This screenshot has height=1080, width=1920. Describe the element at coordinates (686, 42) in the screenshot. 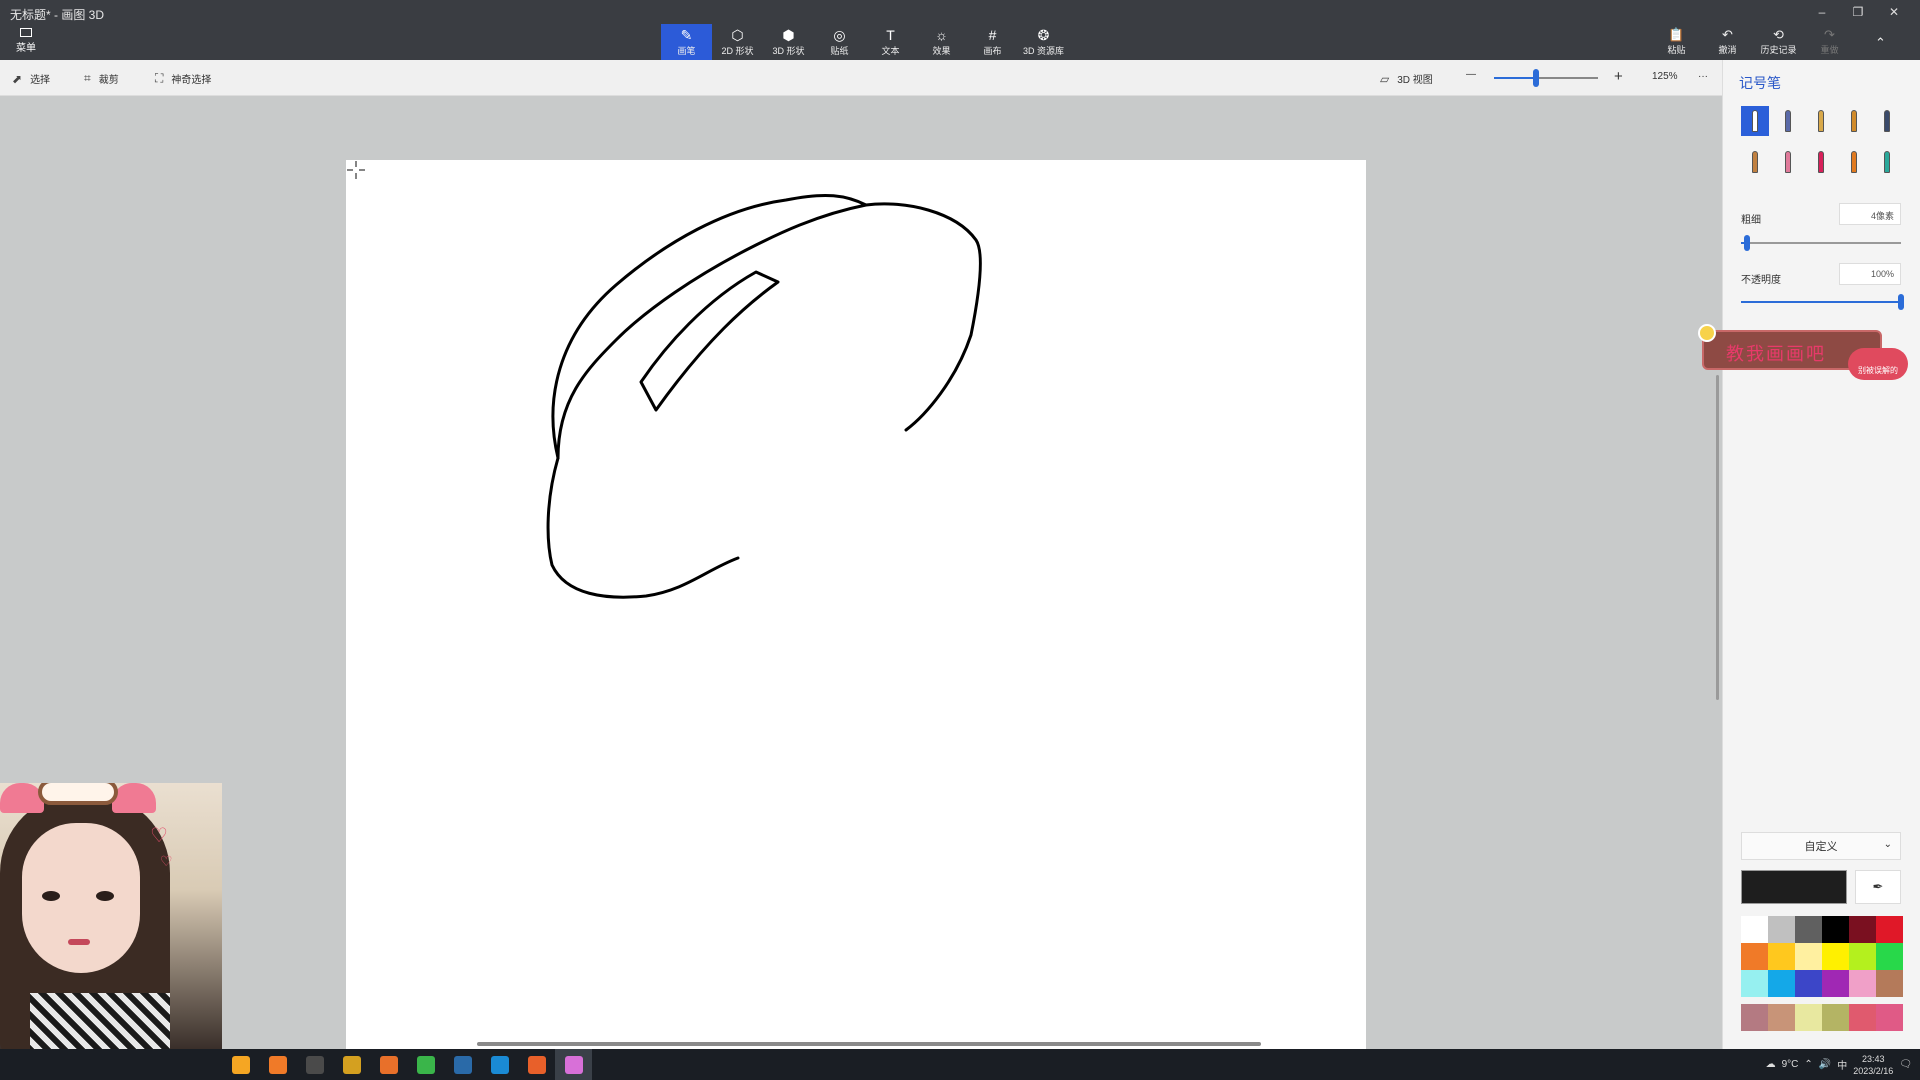

I see `tool-brush: ✎ 画笔` at that location.